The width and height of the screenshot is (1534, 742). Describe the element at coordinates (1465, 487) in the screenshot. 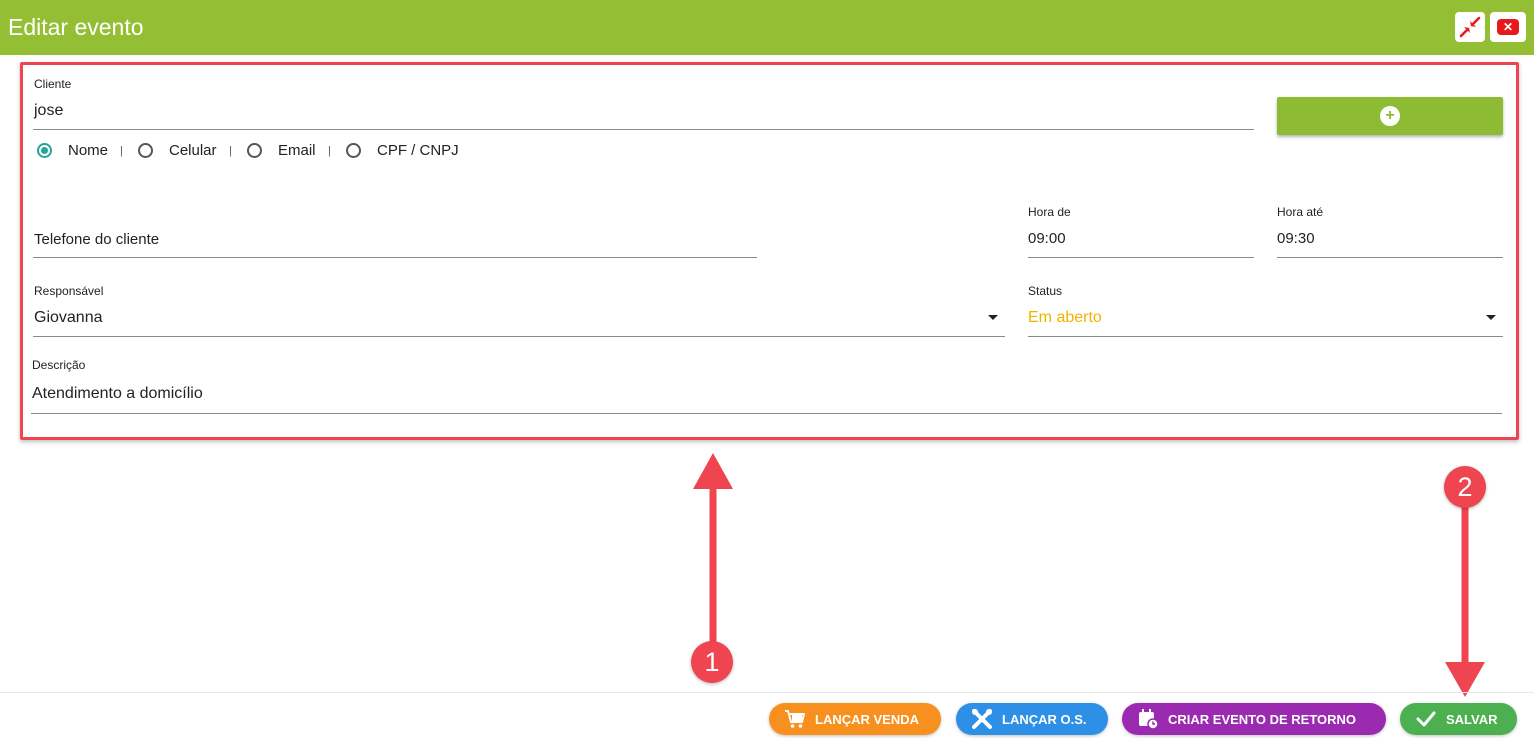

I see `annotation-marker-2: 2` at that location.